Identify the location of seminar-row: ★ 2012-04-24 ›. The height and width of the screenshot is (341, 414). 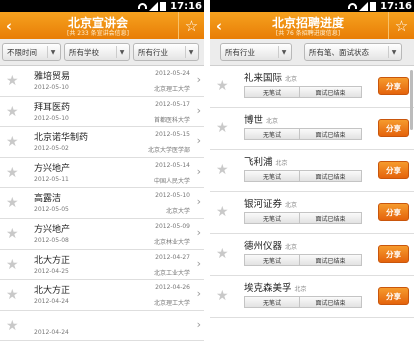
(102, 325).